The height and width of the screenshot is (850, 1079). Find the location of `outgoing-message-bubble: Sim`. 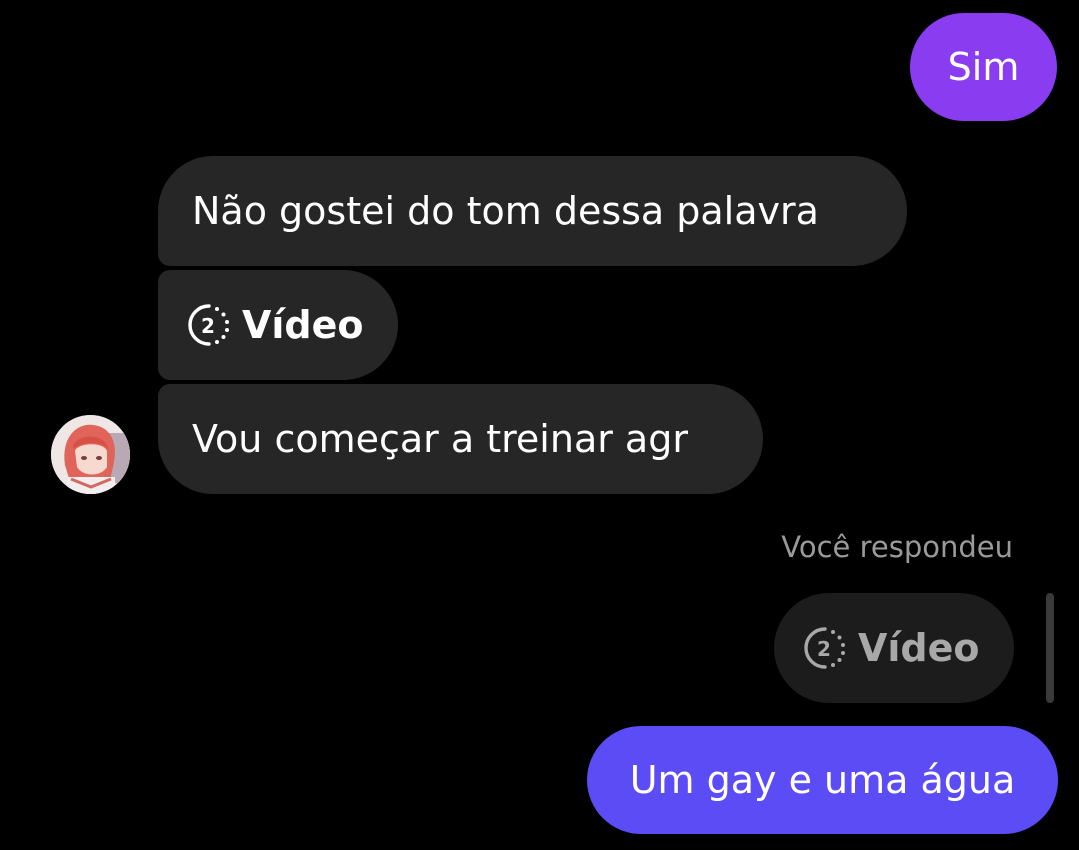

outgoing-message-bubble: Sim is located at coordinates (983, 67).